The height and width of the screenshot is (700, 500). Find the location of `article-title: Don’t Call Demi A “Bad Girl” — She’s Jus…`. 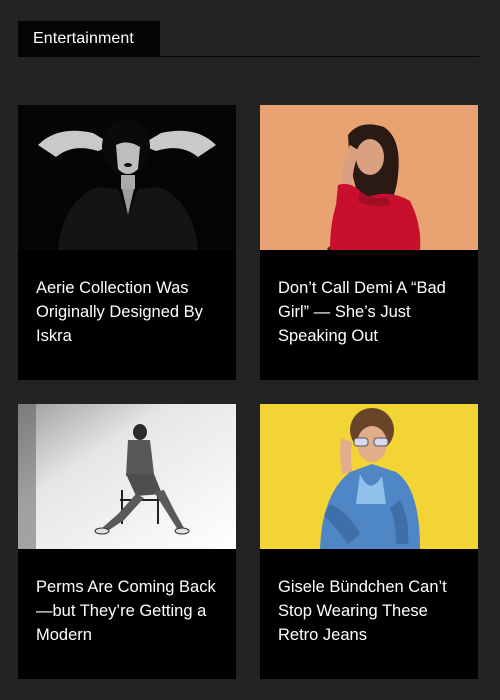

article-title: Don’t Call Demi A “Bad Girl” — She’s Jus… is located at coordinates (373, 312).